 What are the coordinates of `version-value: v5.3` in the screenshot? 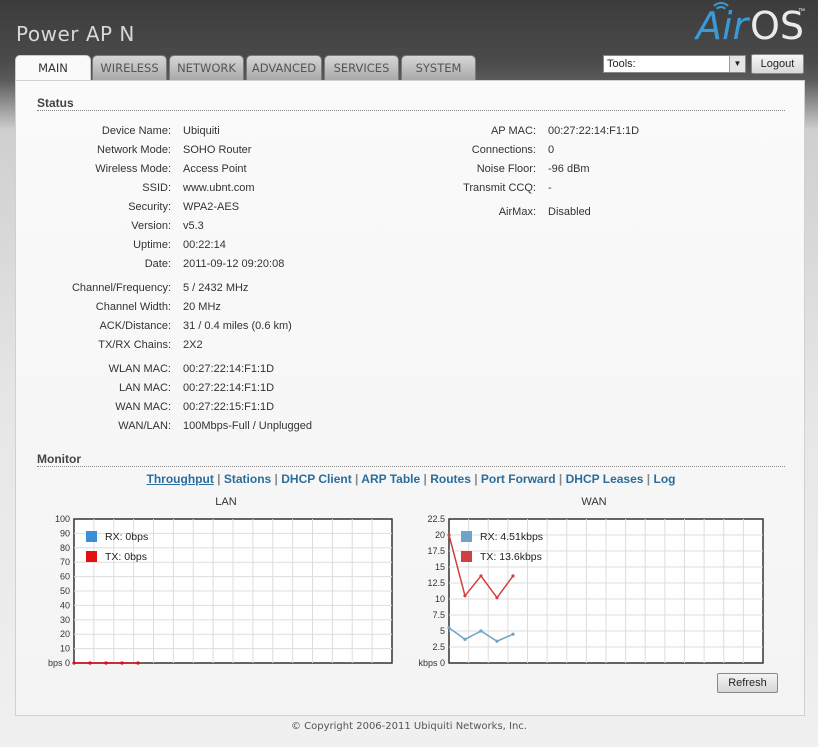 It's located at (193, 226).